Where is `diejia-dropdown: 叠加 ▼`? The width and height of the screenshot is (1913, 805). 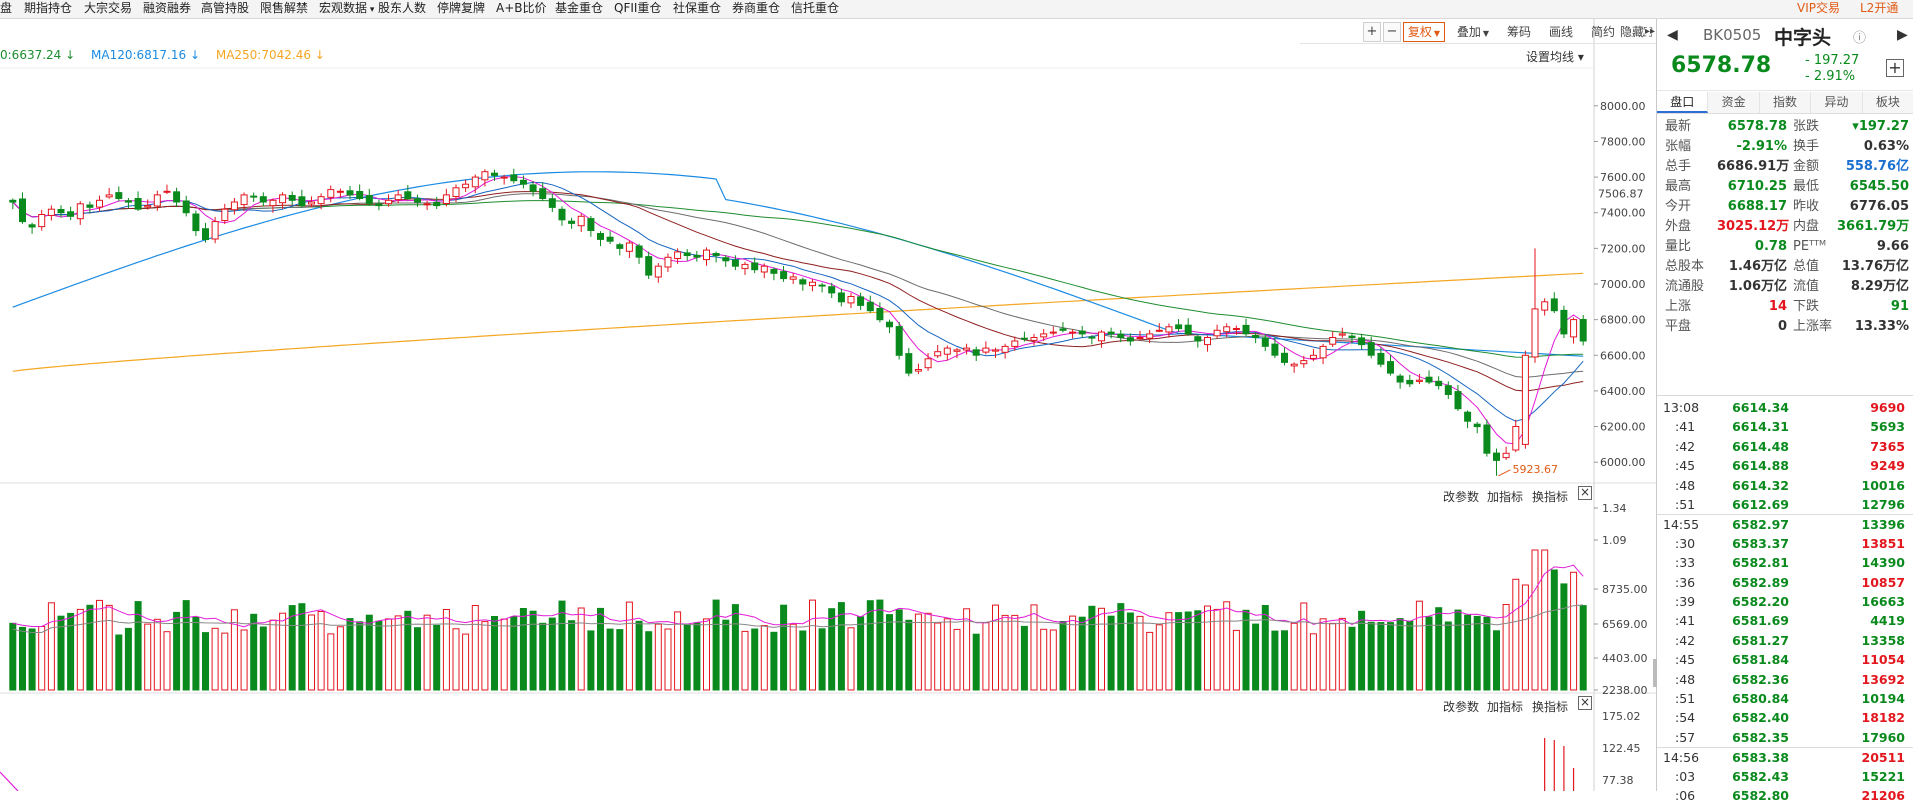 diejia-dropdown: 叠加 ▼ is located at coordinates (1473, 32).